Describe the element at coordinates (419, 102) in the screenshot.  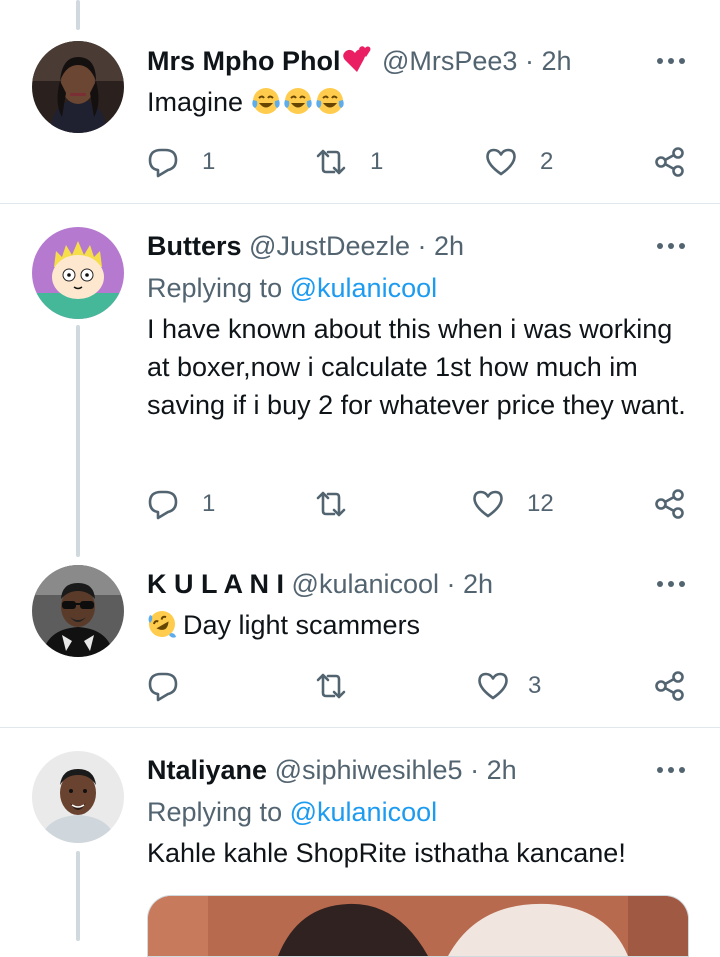
I see `tweet-text: Imagine` at that location.